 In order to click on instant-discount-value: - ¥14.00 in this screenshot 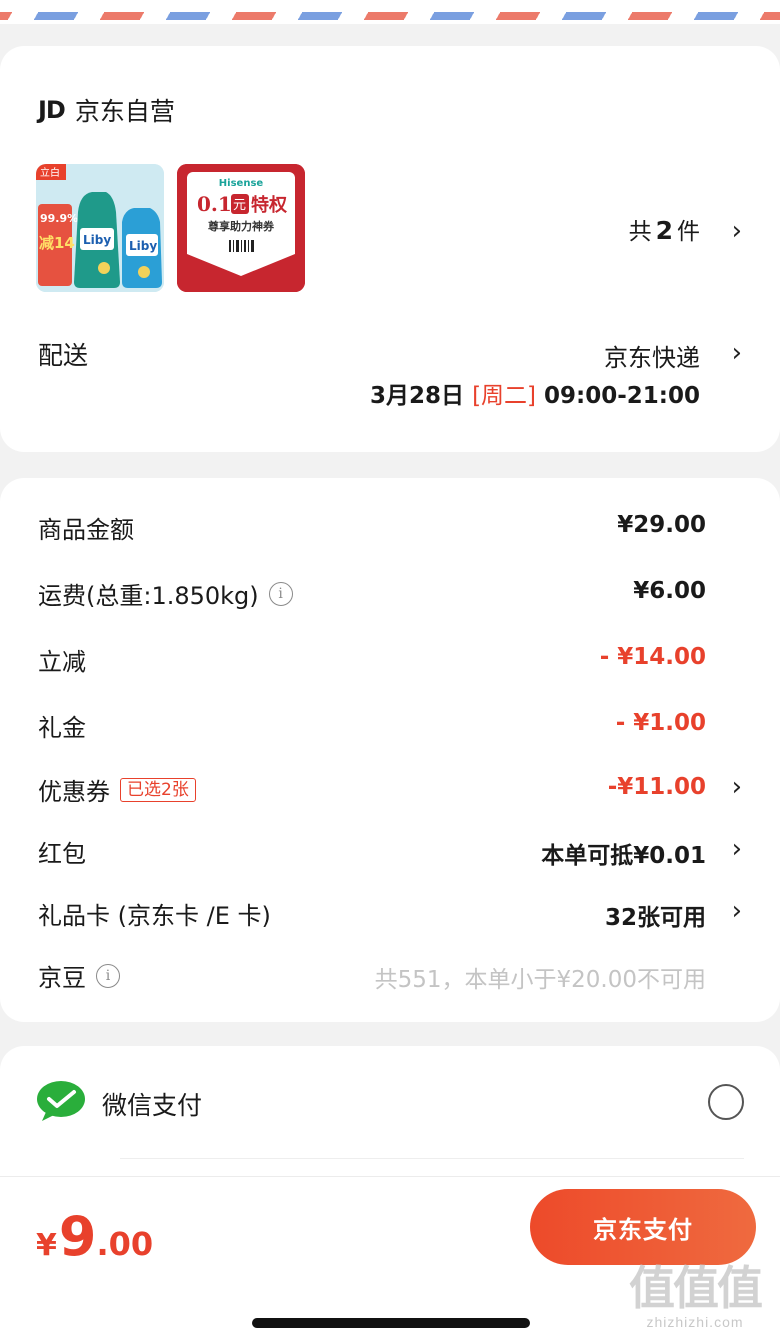, I will do `click(652, 657)`.